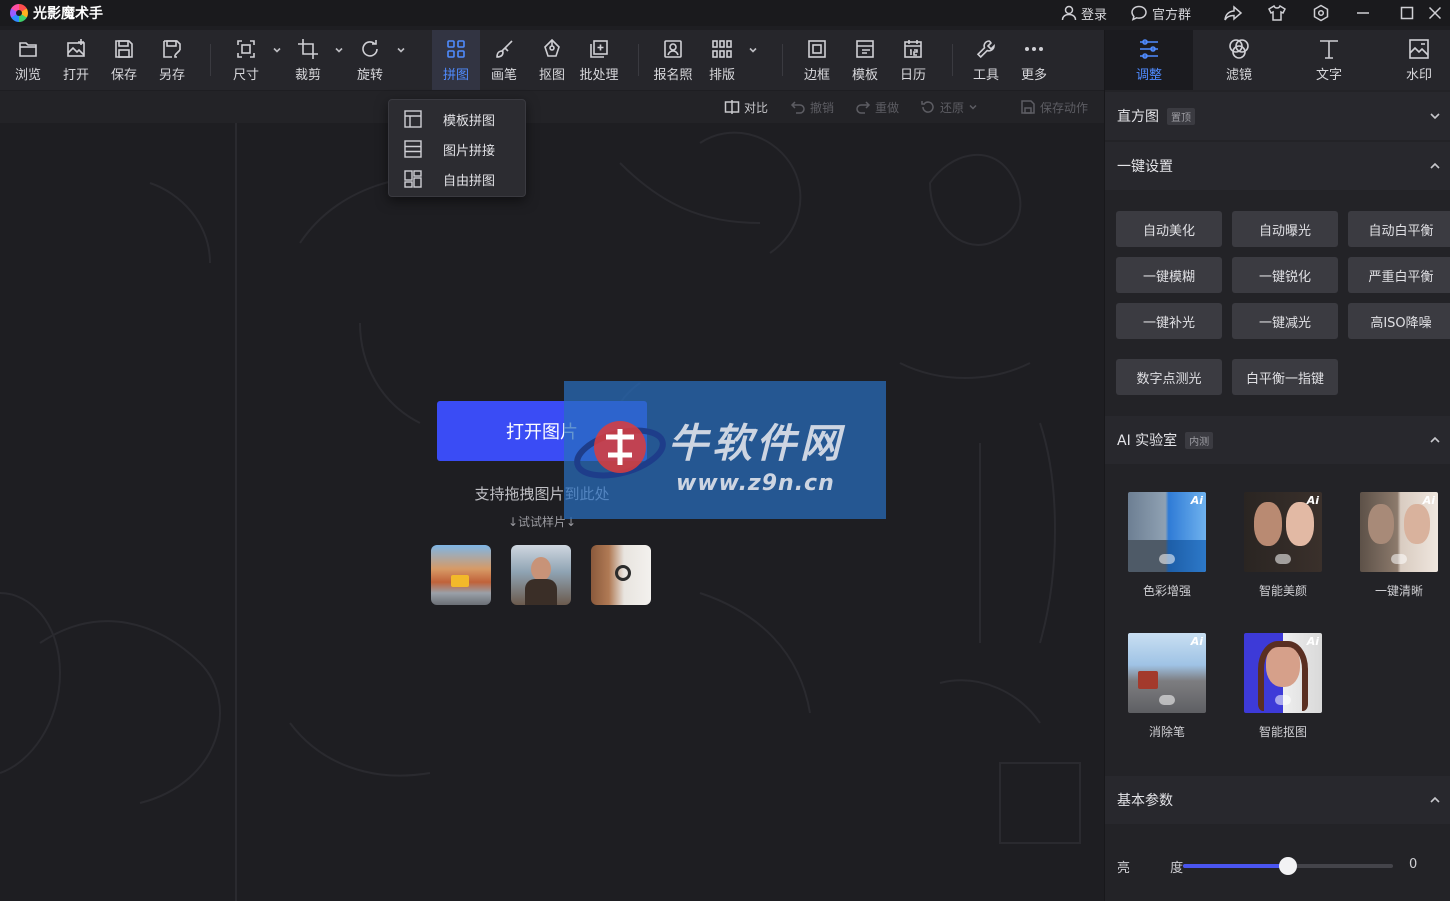 The width and height of the screenshot is (1450, 901). I want to click on slider-handle, so click(1288, 866).